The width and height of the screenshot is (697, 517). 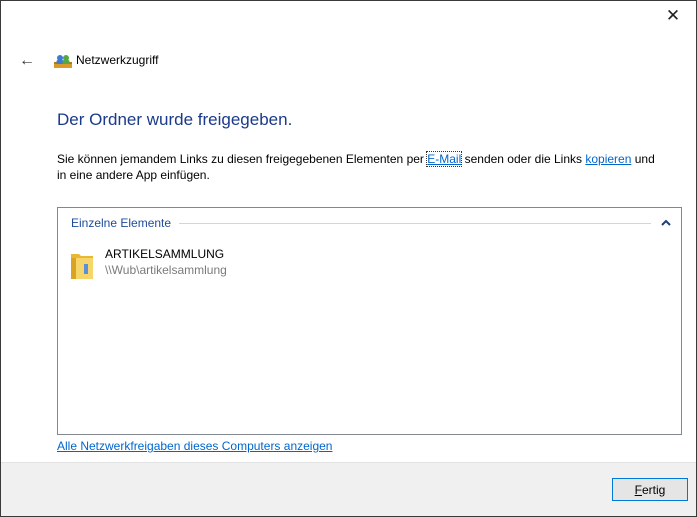 I want to click on footer-bar: Fertig, so click(x=348, y=489).